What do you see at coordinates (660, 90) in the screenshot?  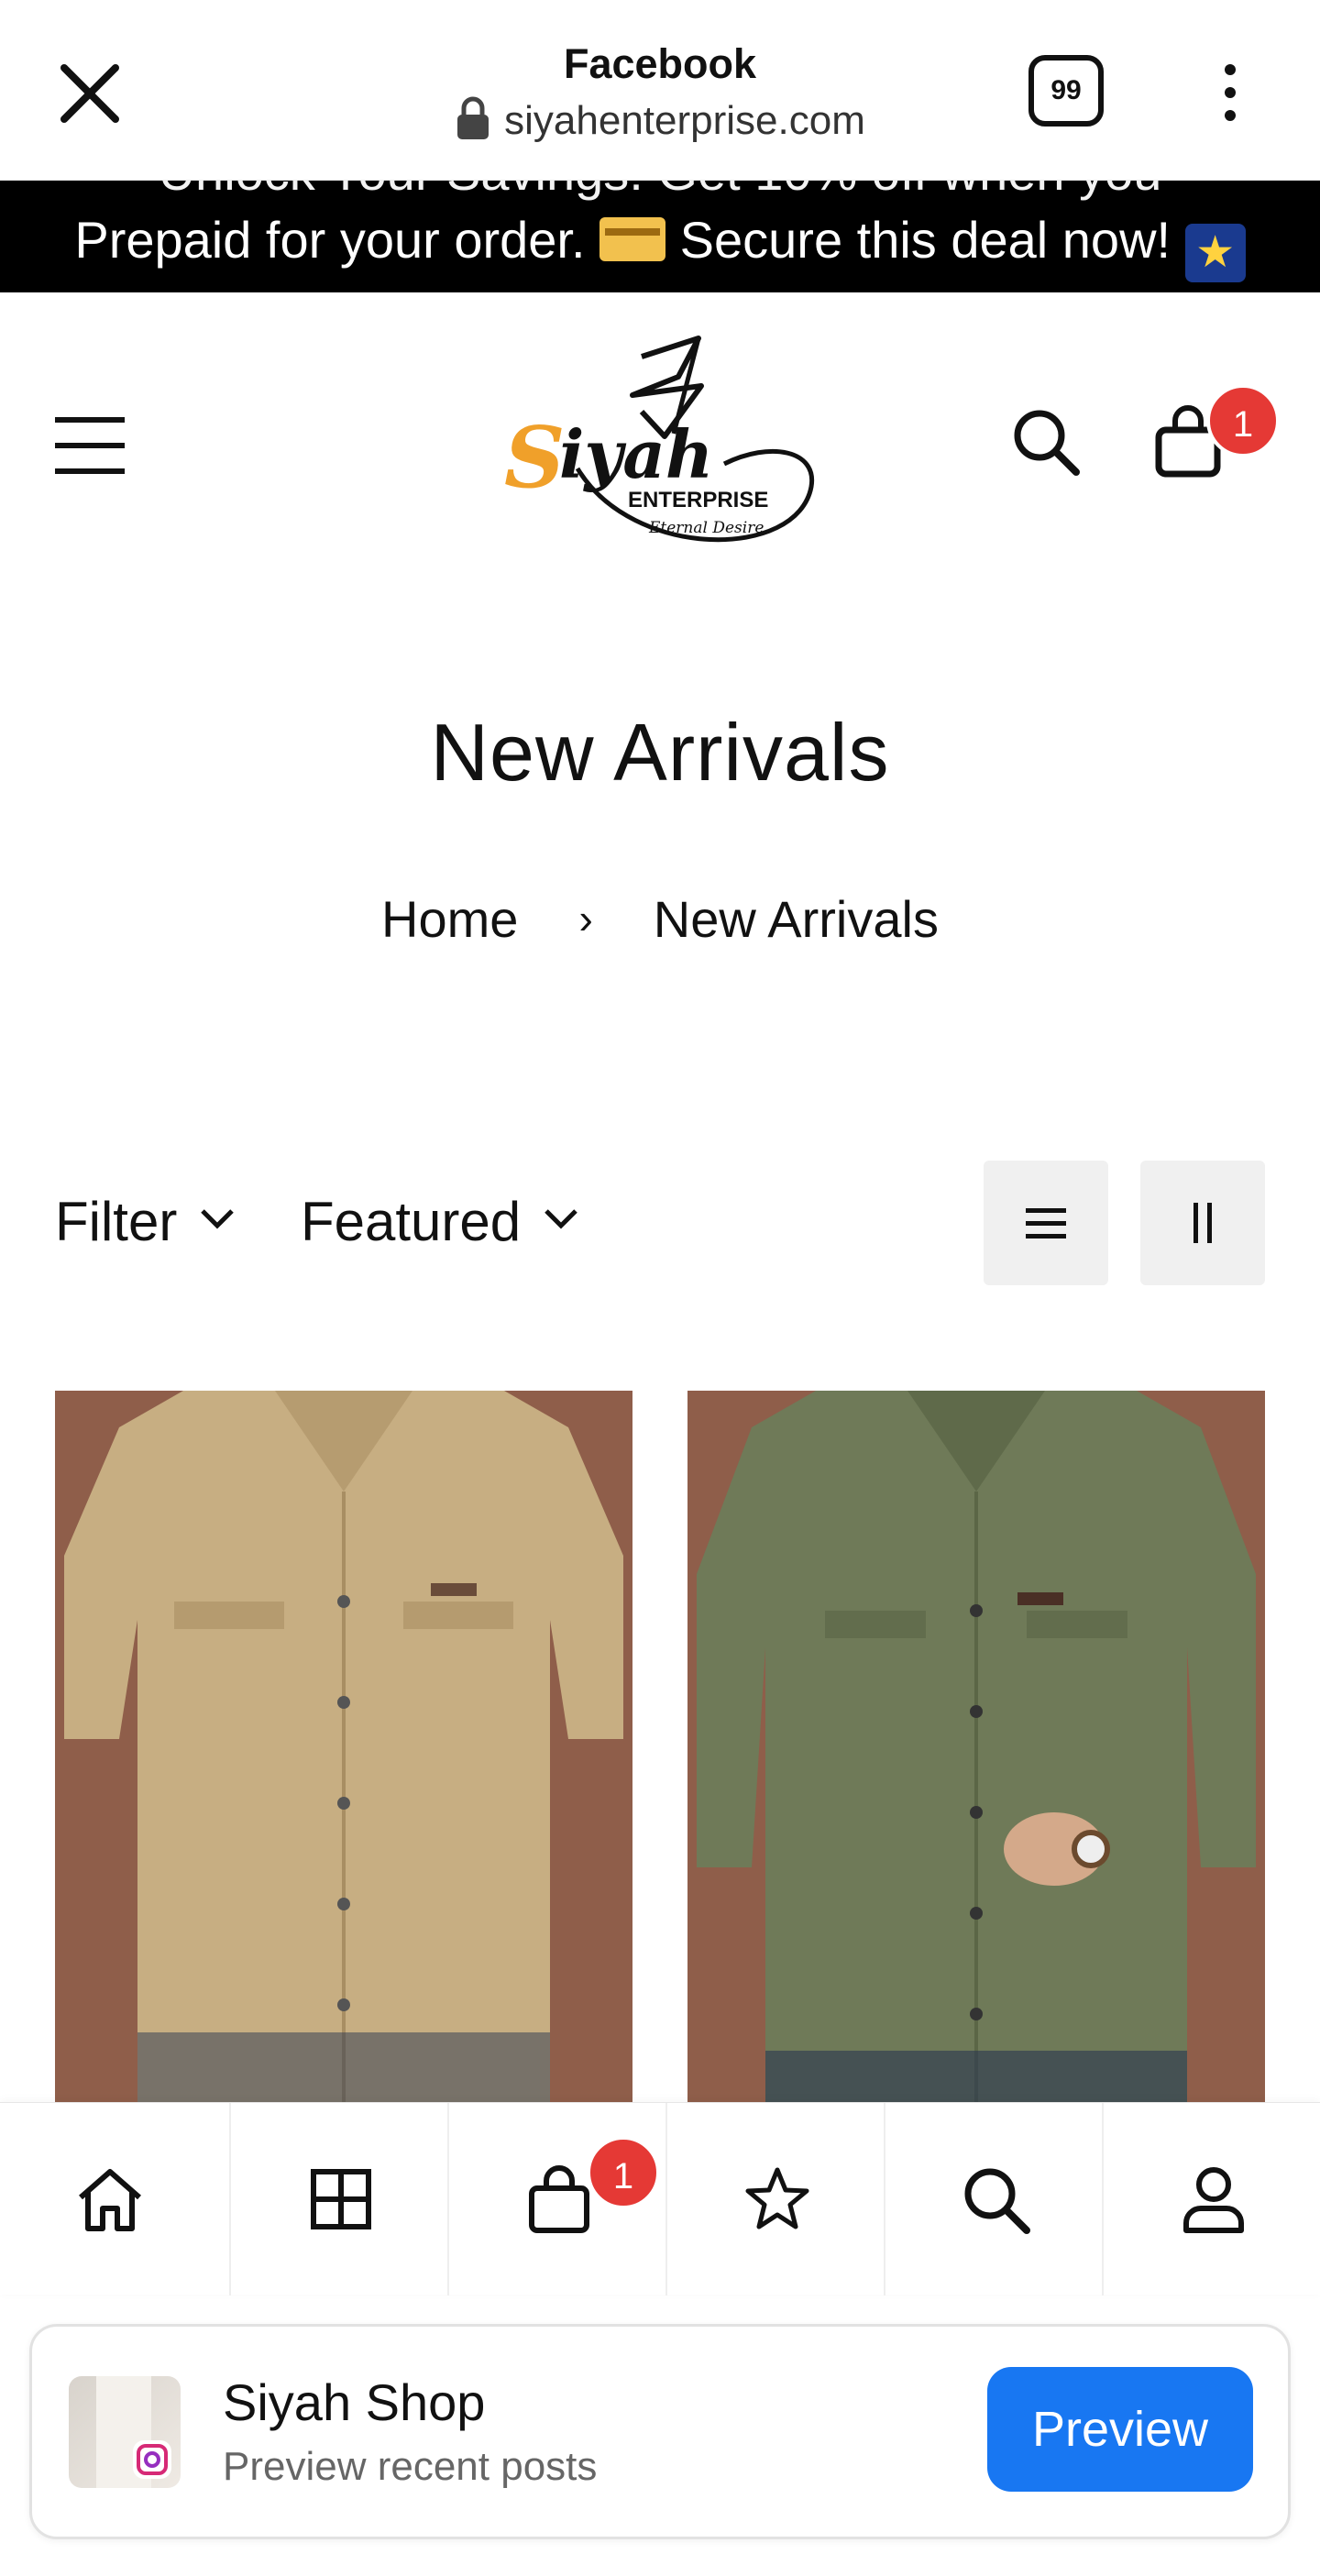 I see `browser-toolbar: Facebook siyahenterprise.com 99` at bounding box center [660, 90].